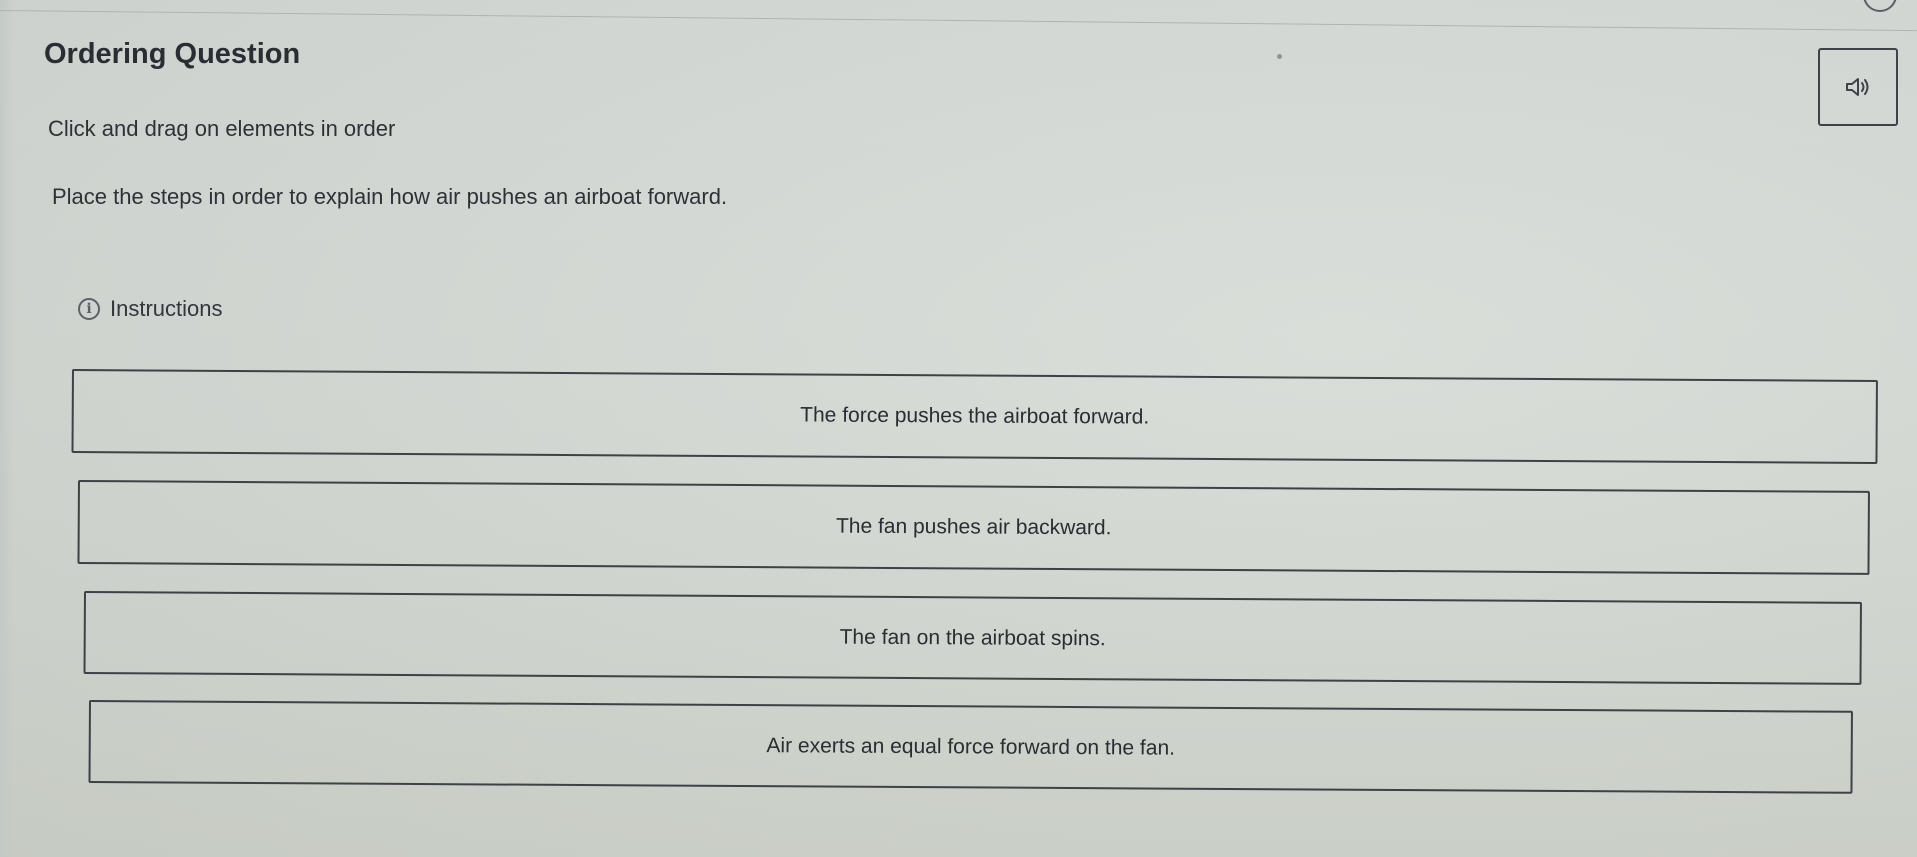 Image resolution: width=1917 pixels, height=857 pixels. I want to click on ordering-item-1: The force pushes the airboat forward., so click(974, 417).